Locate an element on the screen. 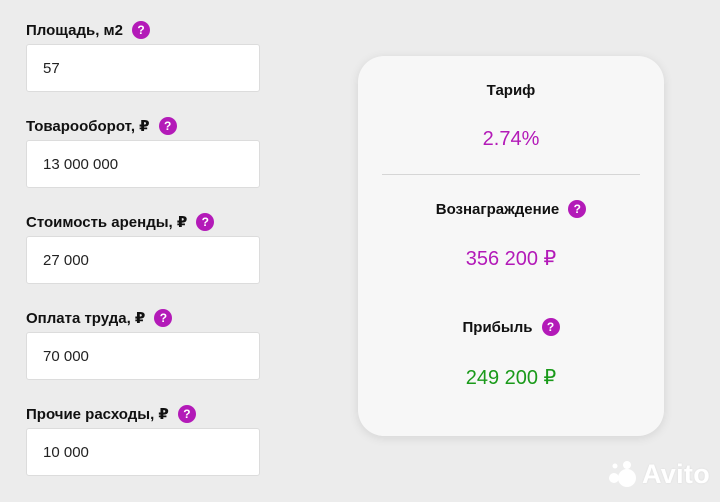  salary-label: Оплата труда, ₽ ? is located at coordinates (143, 318).